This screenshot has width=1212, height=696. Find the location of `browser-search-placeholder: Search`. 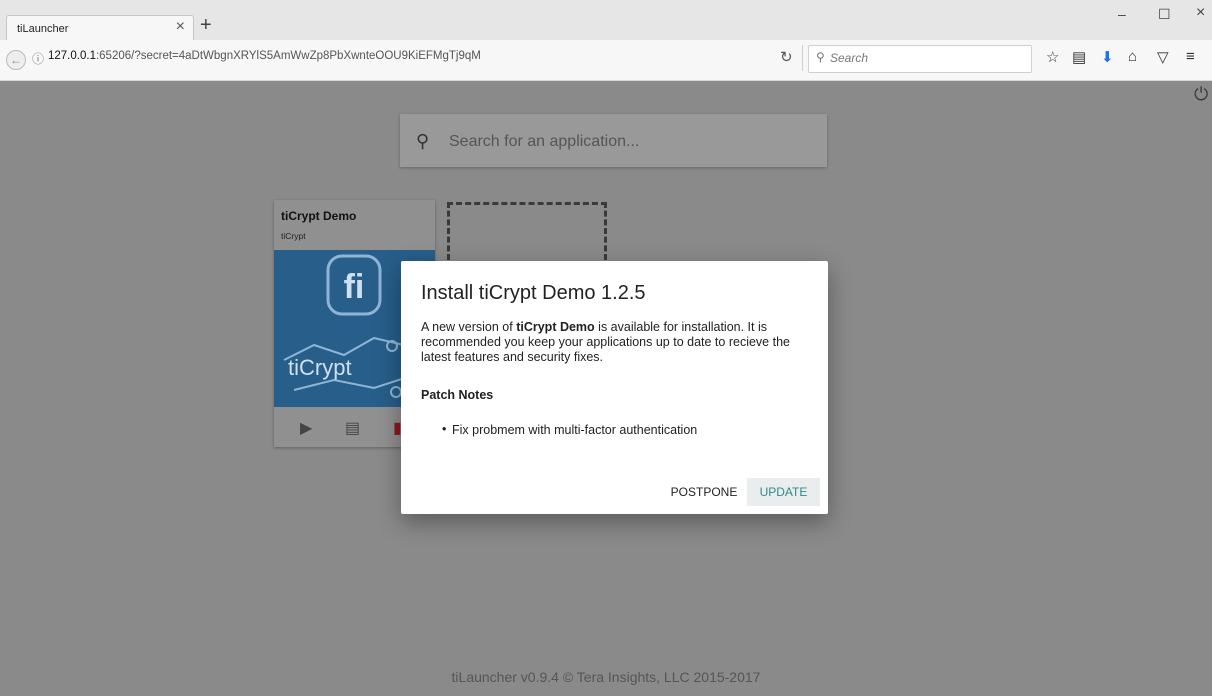

browser-search-placeholder: Search is located at coordinates (849, 58).